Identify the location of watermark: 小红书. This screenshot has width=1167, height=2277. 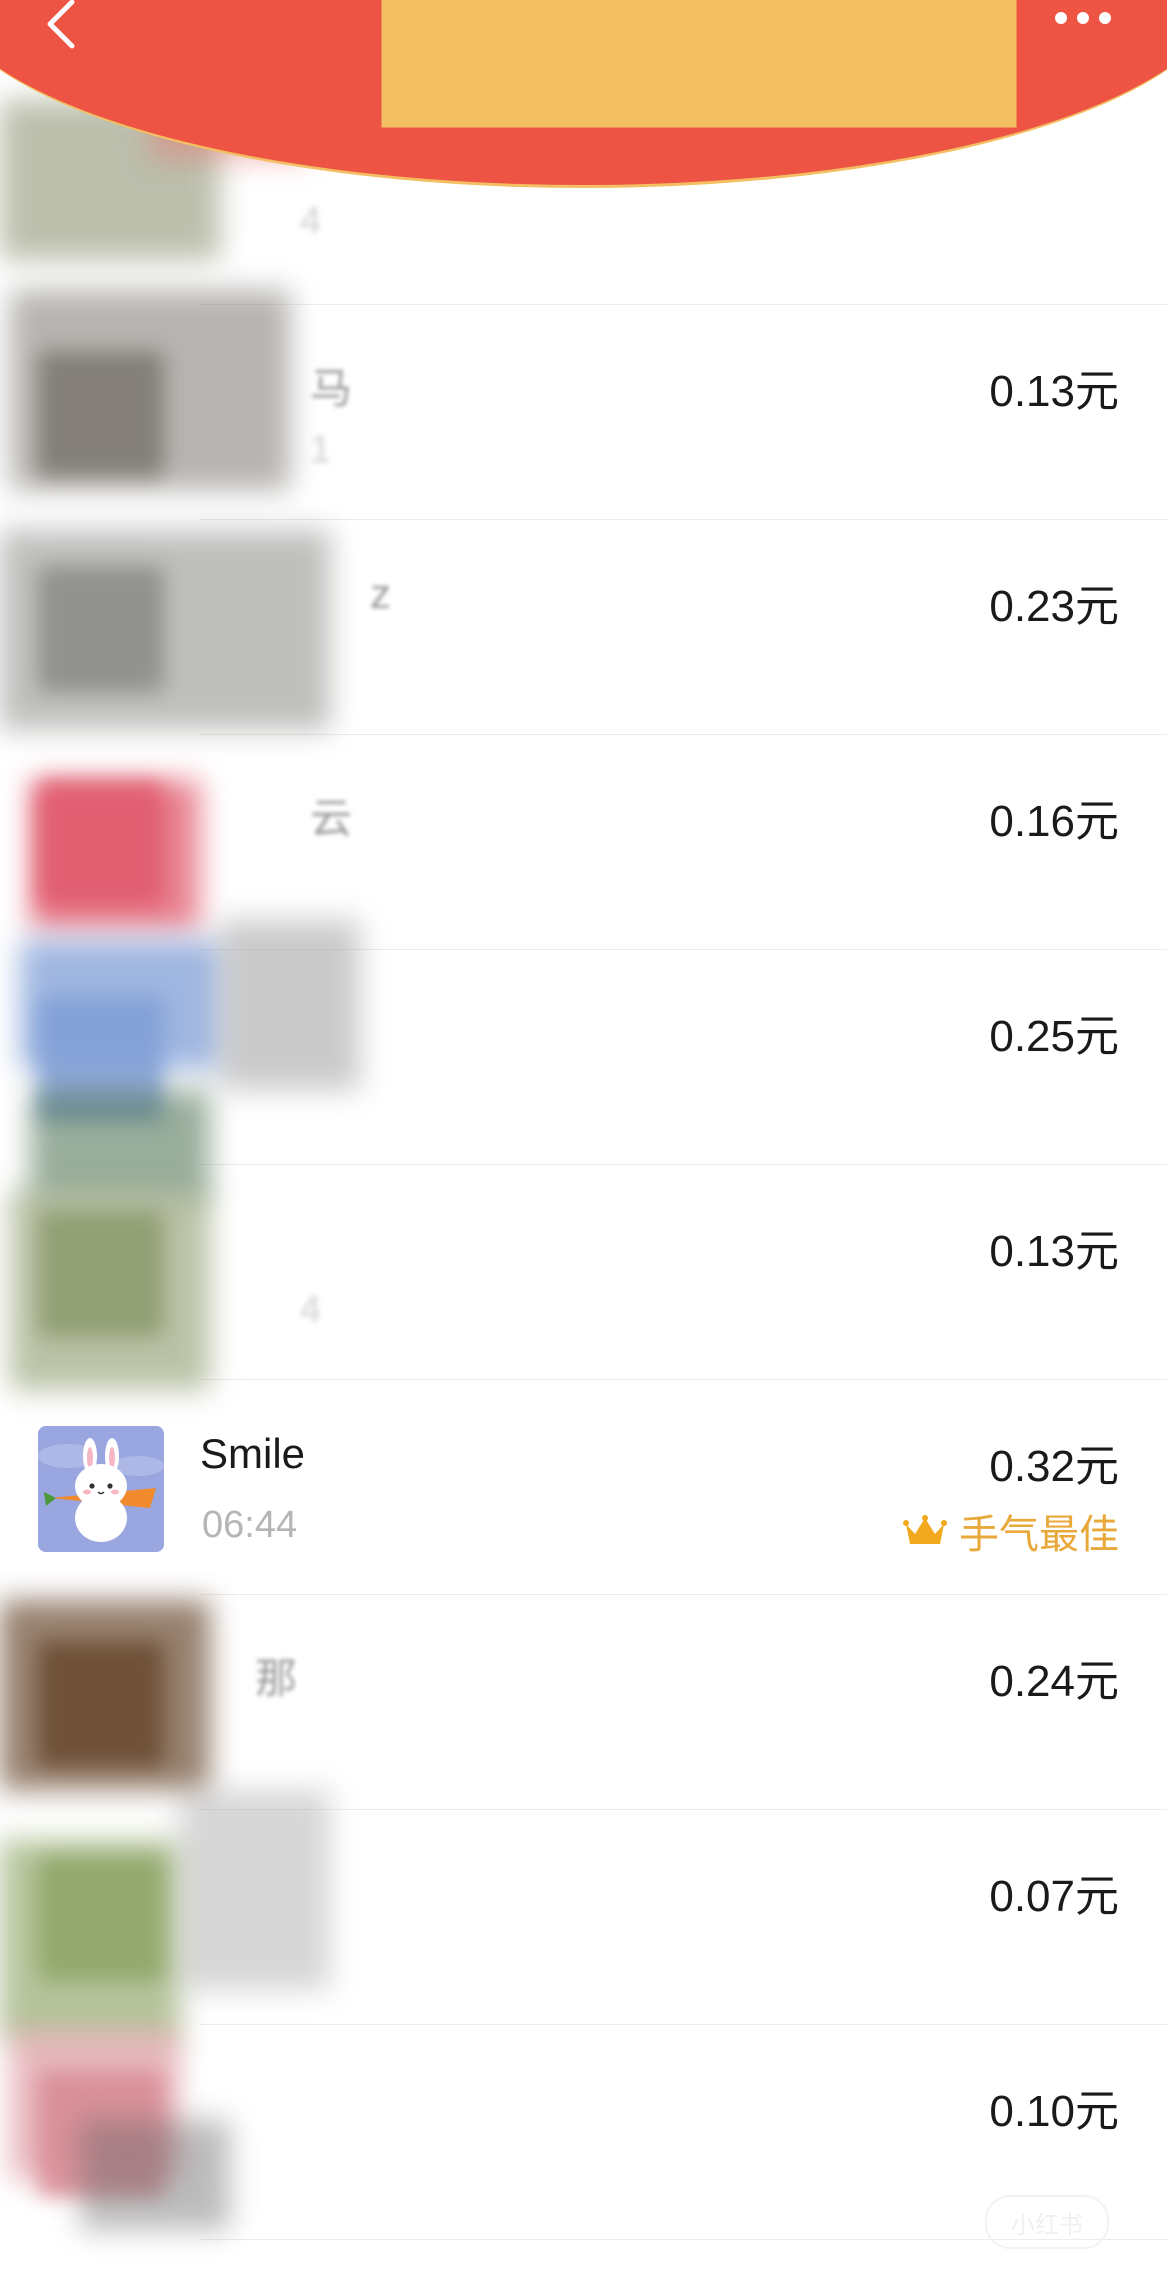
(1047, 2222).